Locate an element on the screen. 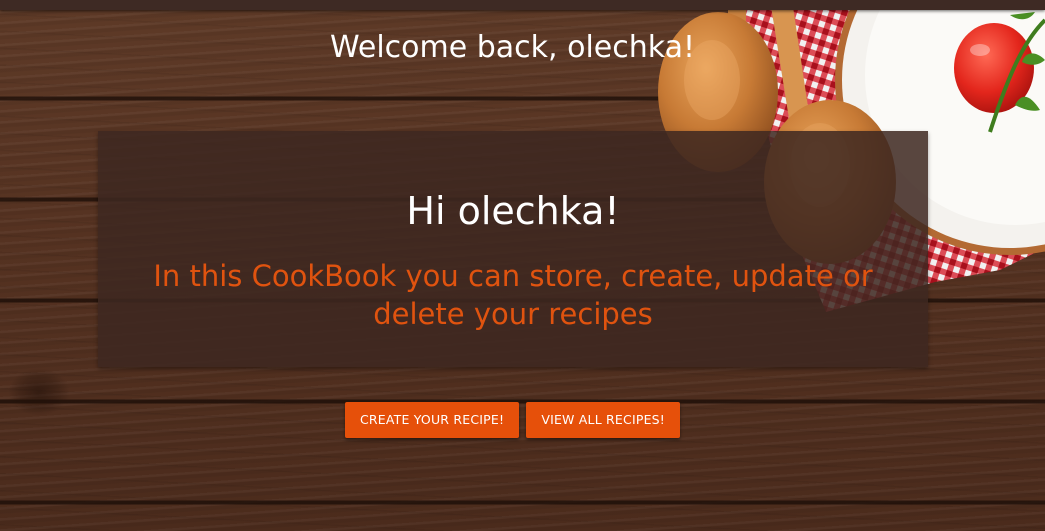 The image size is (1045, 531). top-navbar is located at coordinates (522, 5).